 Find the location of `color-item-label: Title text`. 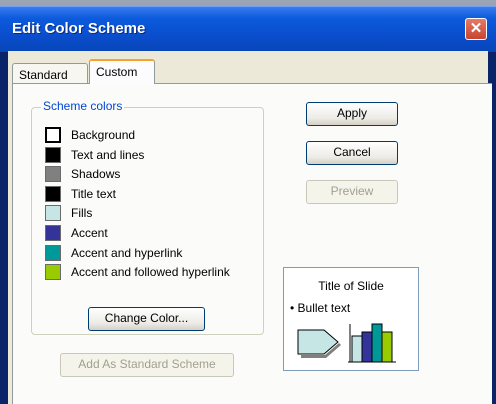

color-item-label: Title text is located at coordinates (93, 193).